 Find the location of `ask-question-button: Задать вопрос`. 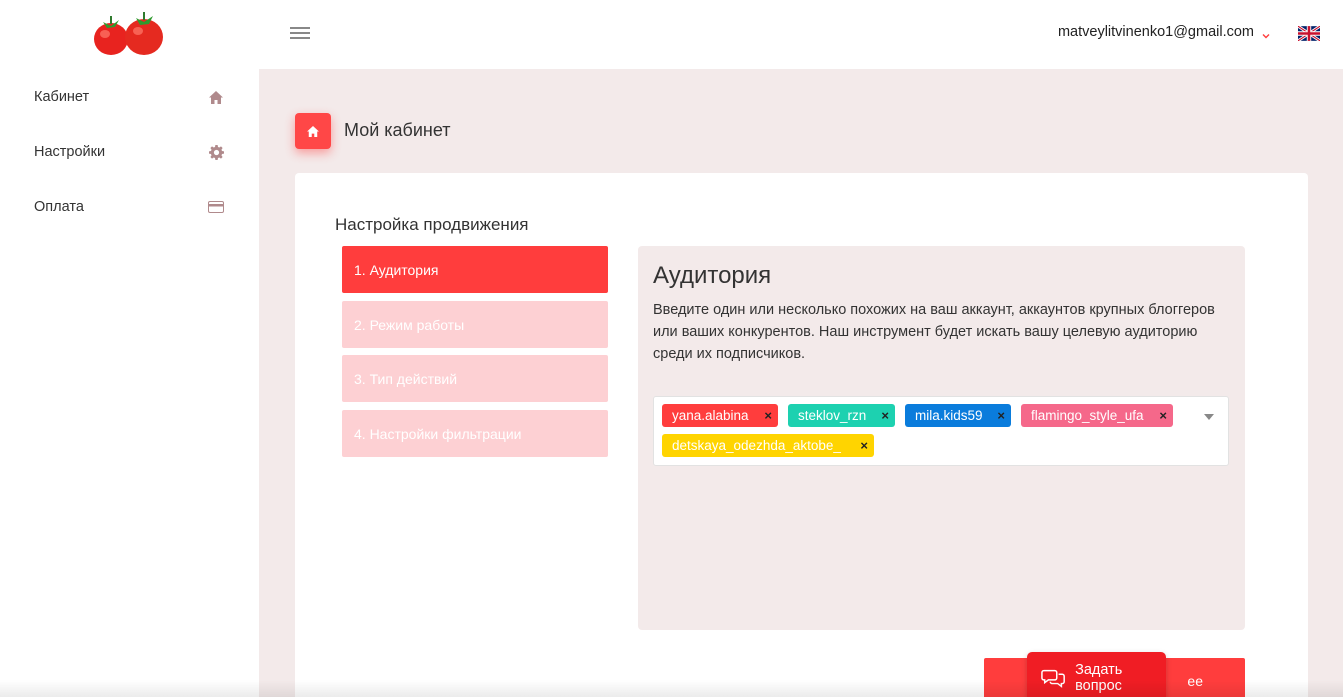

ask-question-button: Задать вопрос is located at coordinates (1096, 674).